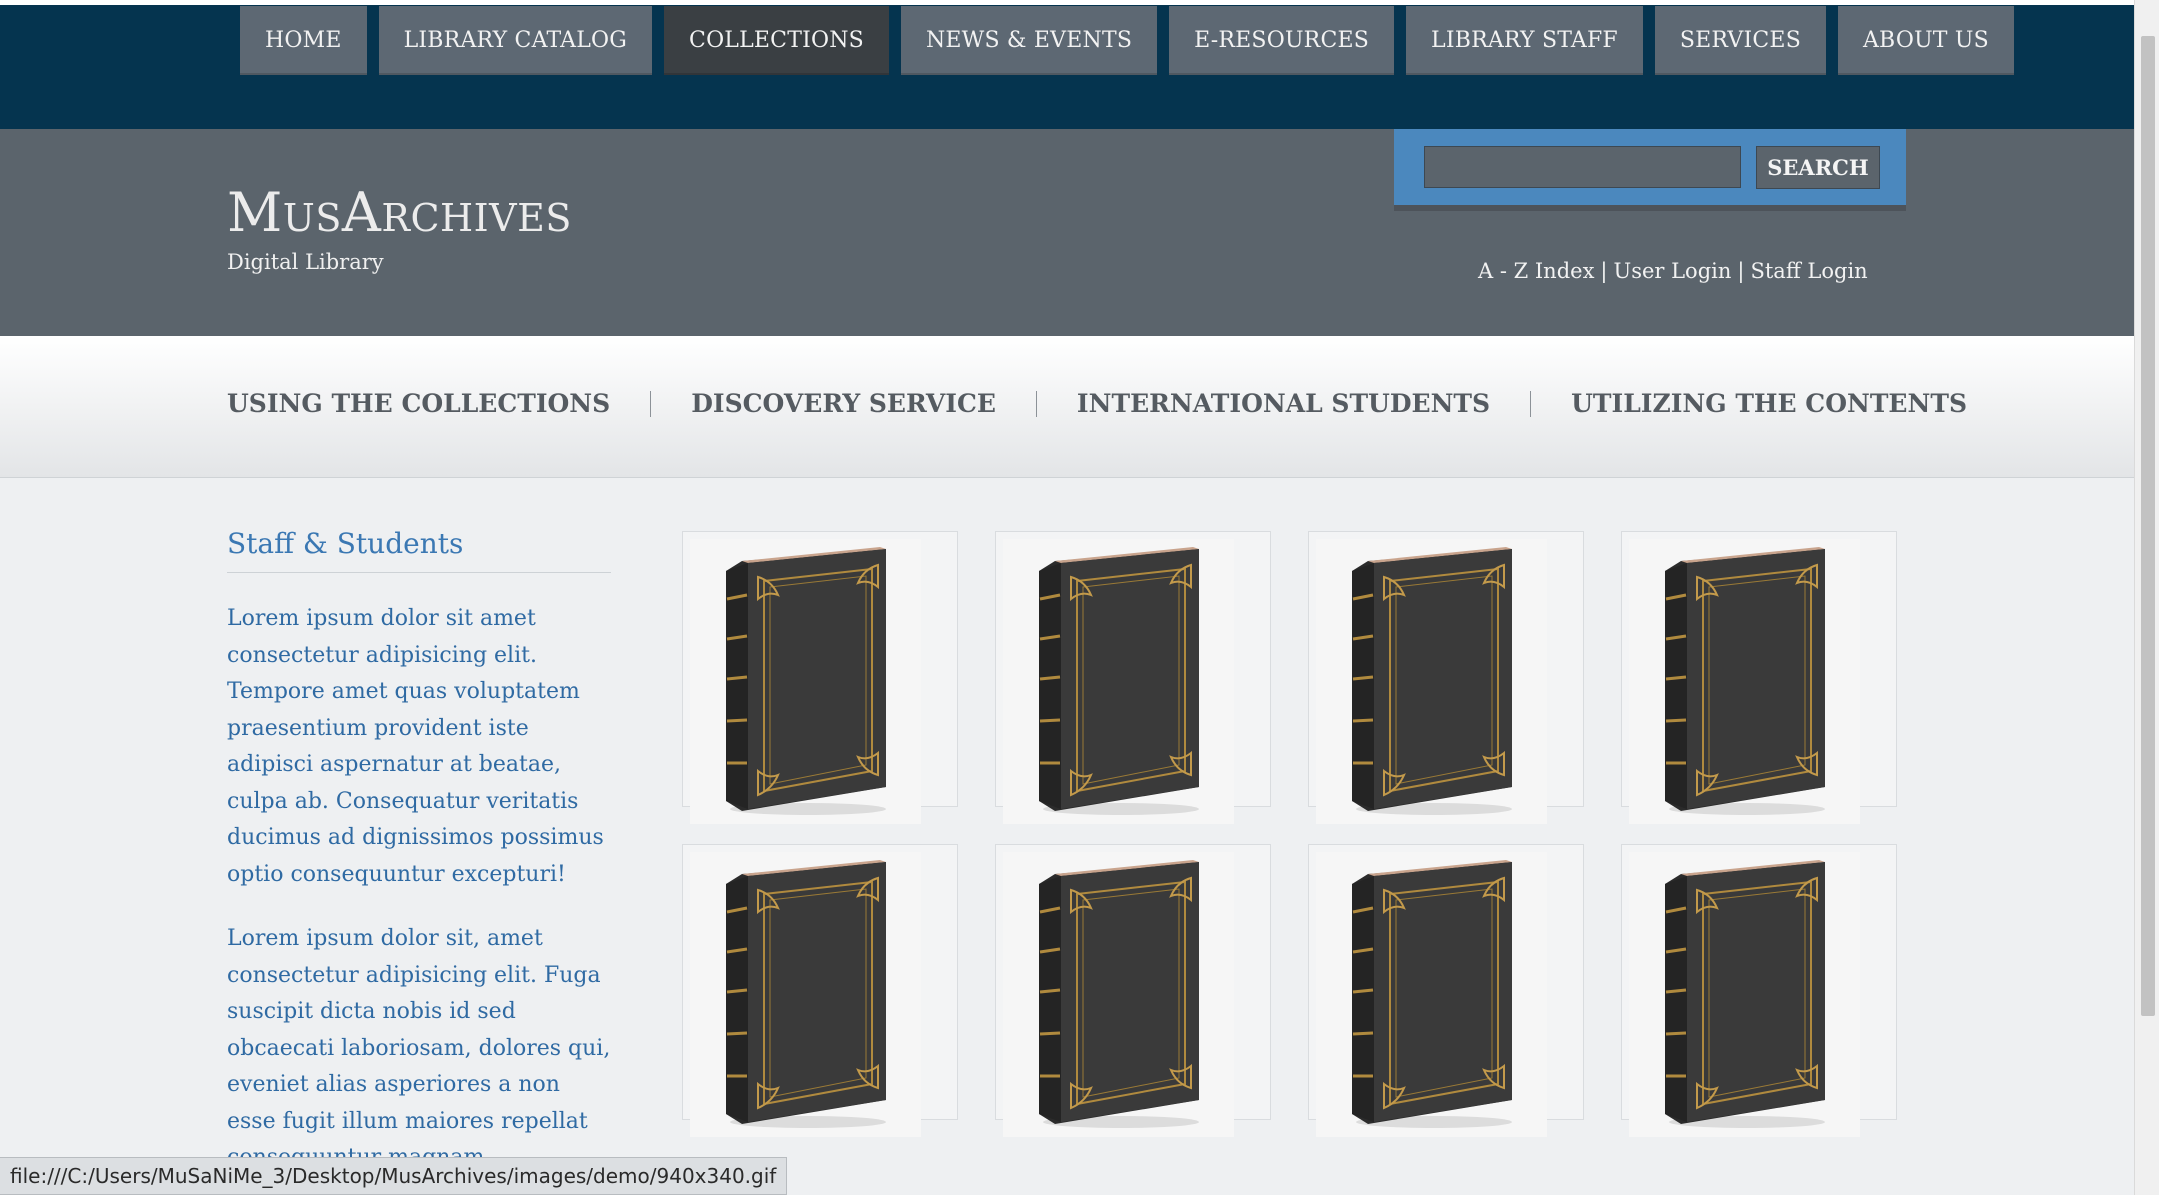 The height and width of the screenshot is (1195, 2159). Describe the element at coordinates (1769, 403) in the screenshot. I see `secondary-nav-item-utilizing-the-contents: UTILIZING THE CONTENTS` at that location.